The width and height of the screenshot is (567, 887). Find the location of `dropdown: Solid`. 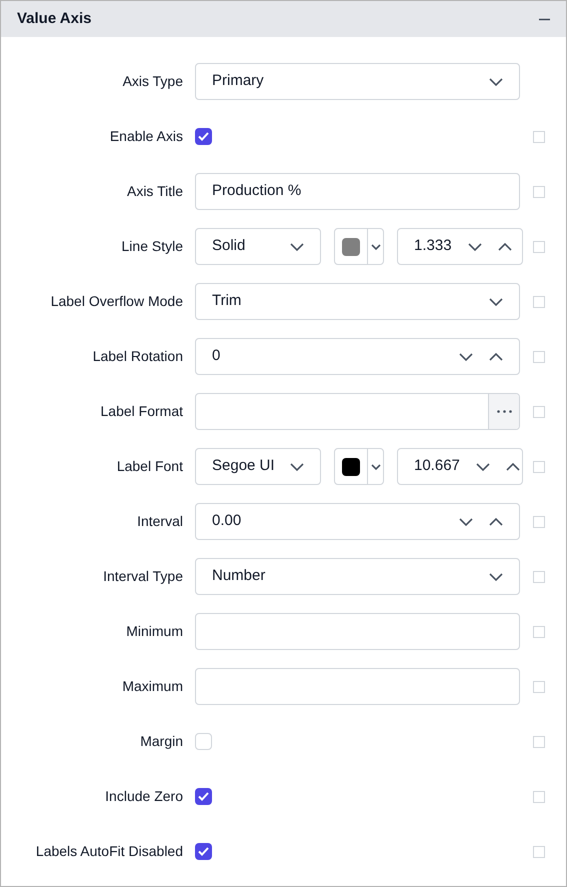

dropdown: Solid is located at coordinates (258, 246).